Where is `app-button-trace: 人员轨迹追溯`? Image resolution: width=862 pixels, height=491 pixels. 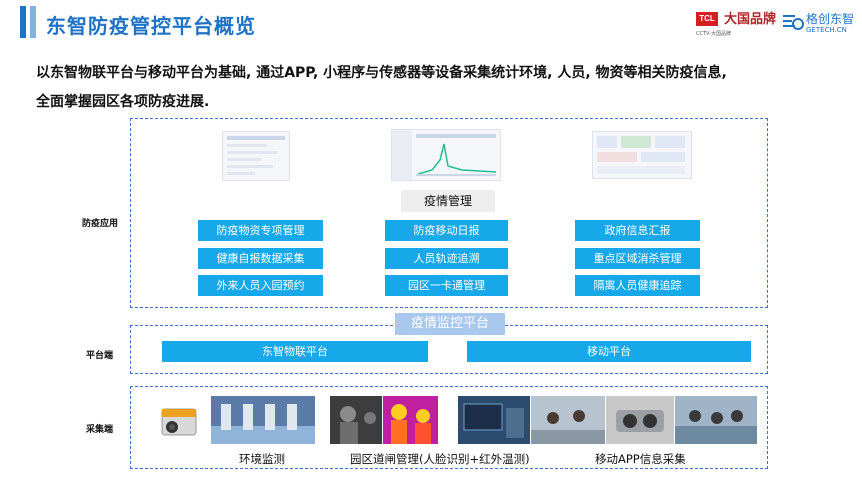
app-button-trace: 人员轨迹追溯 is located at coordinates (446, 258).